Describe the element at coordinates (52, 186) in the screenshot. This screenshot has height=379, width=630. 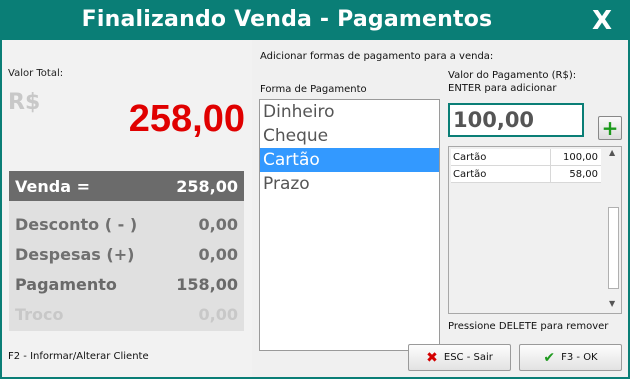
I see `venda-label: Venda =` at that location.